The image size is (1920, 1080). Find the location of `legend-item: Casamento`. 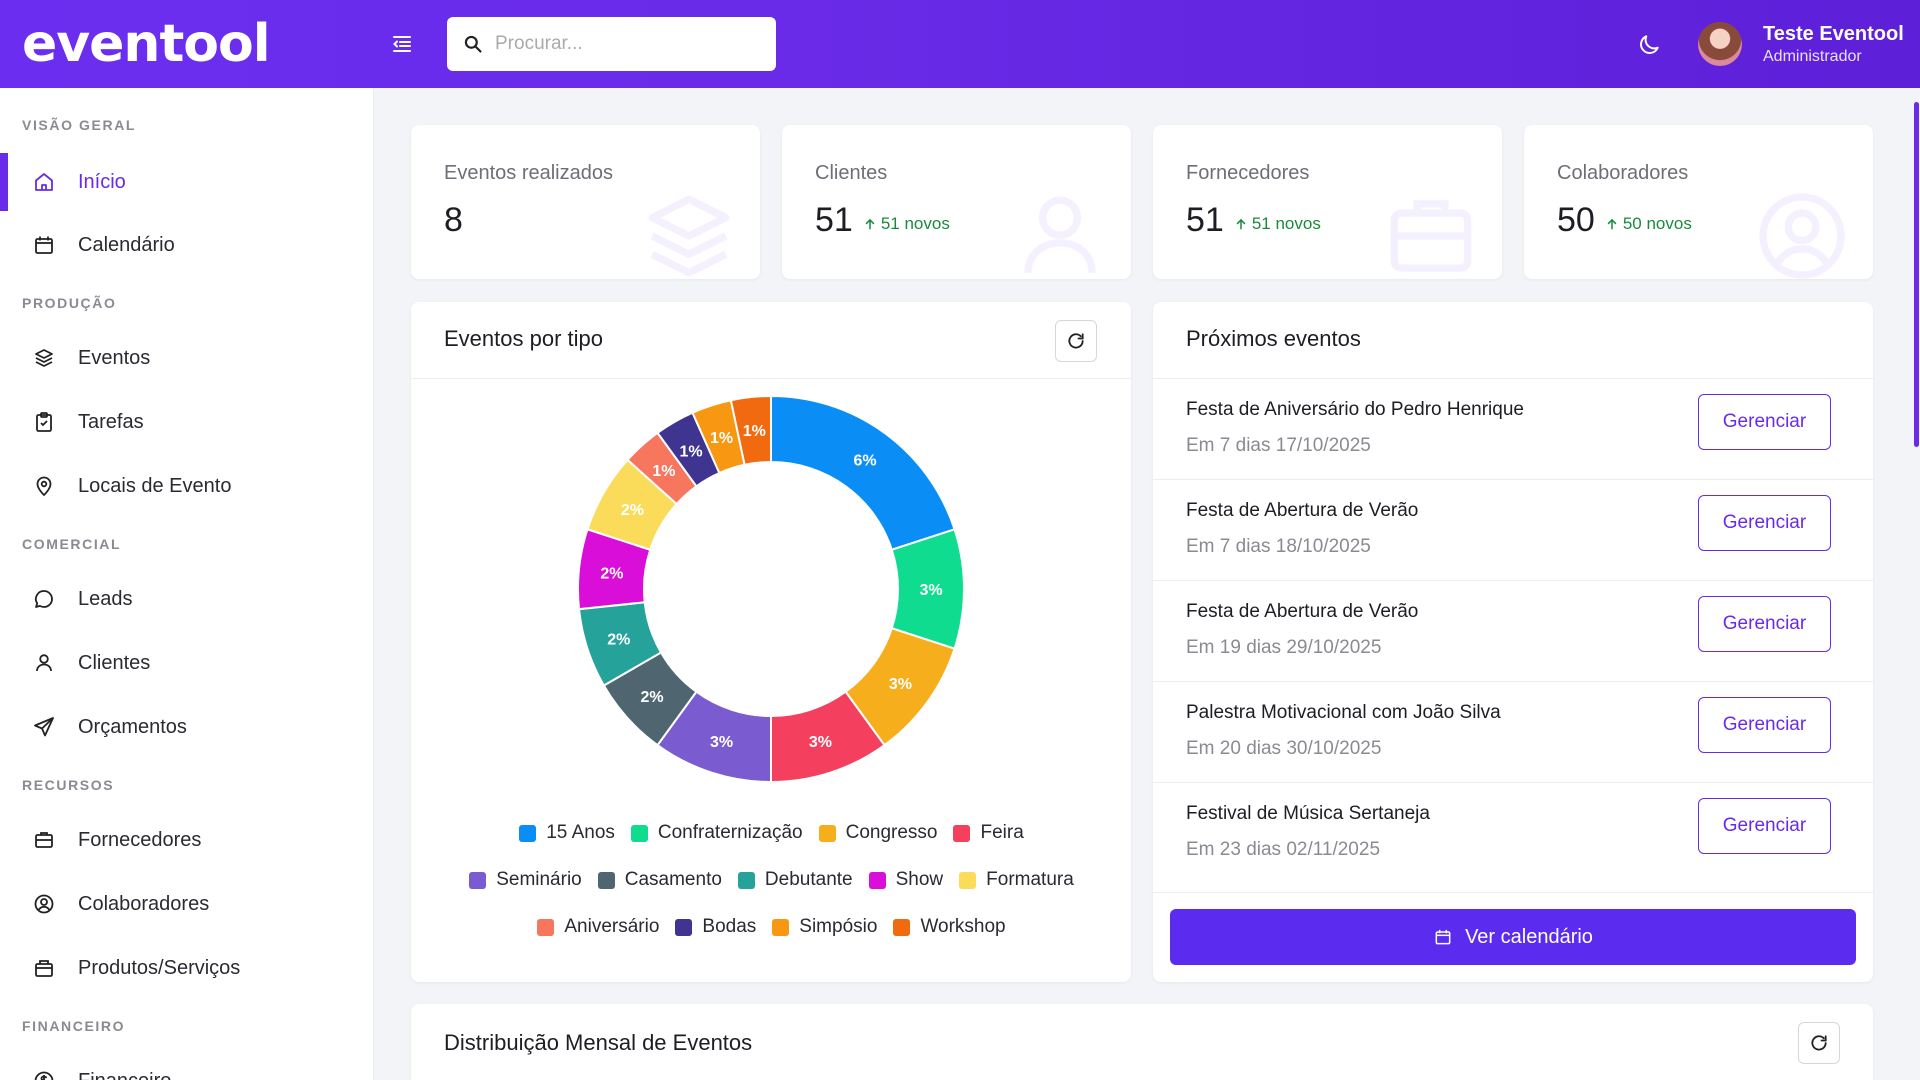

legend-item: Casamento is located at coordinates (659, 880).